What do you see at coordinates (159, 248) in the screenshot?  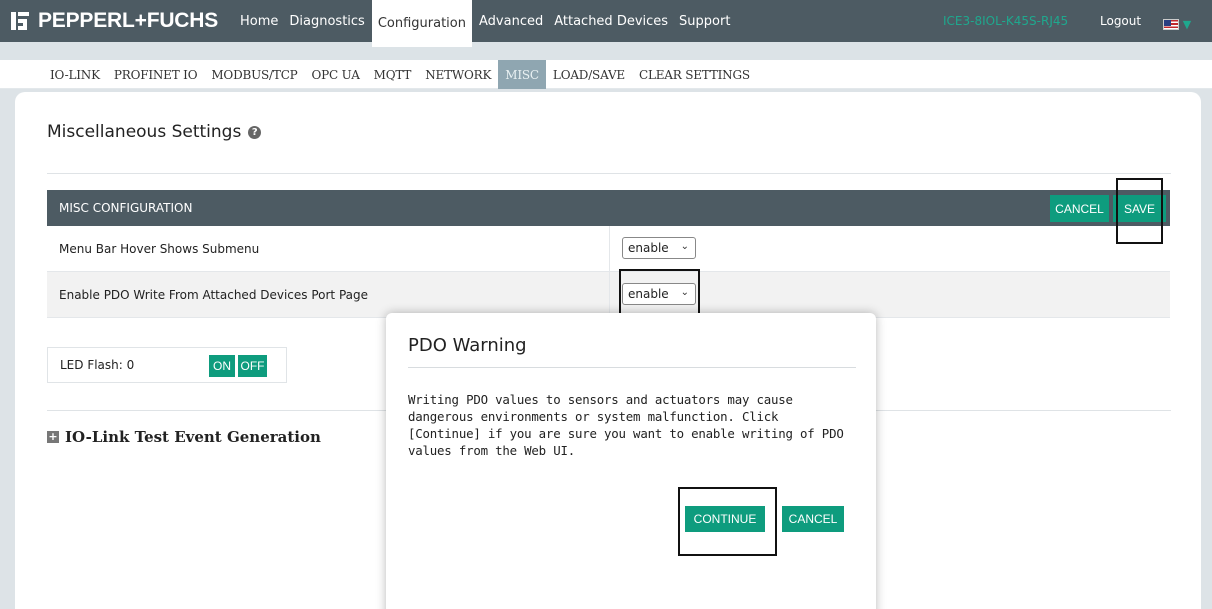 I see `config-row-label: Menu Bar Hover Shows Submenu` at bounding box center [159, 248].